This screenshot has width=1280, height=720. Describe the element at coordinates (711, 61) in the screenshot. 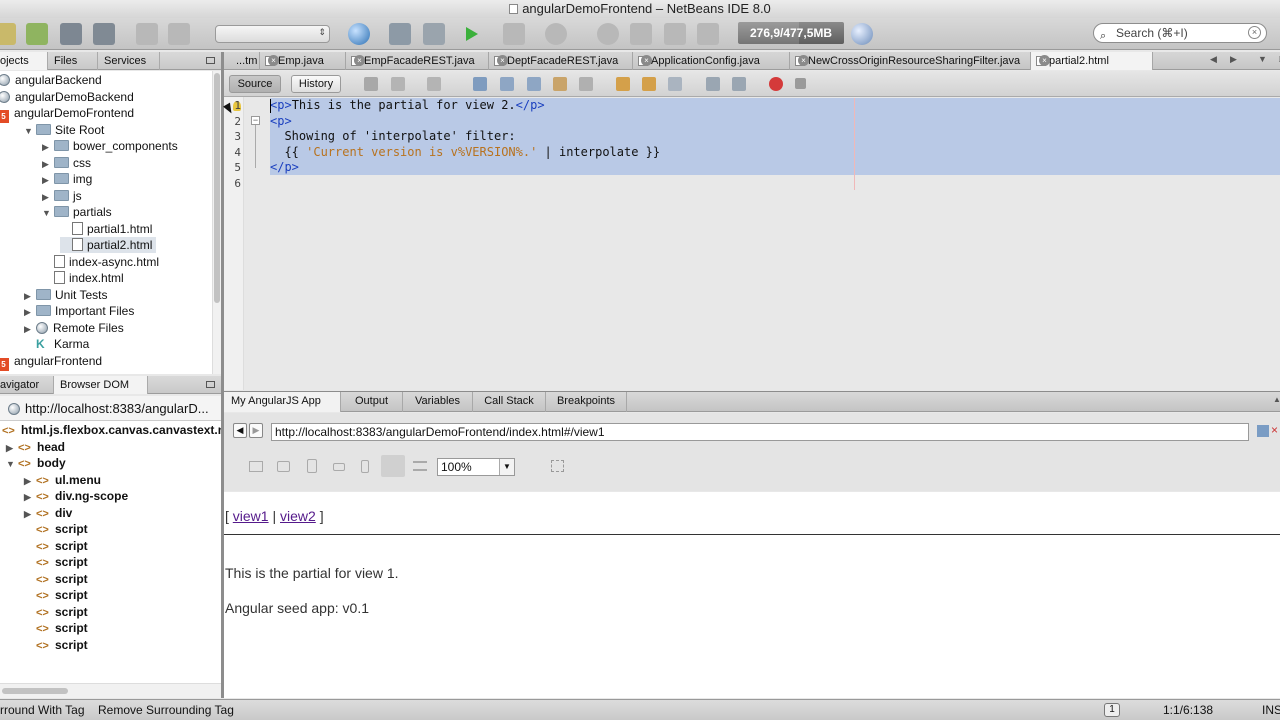

I see `editor-tab-applicationconfig-java: × ApplicationConfig.java` at that location.